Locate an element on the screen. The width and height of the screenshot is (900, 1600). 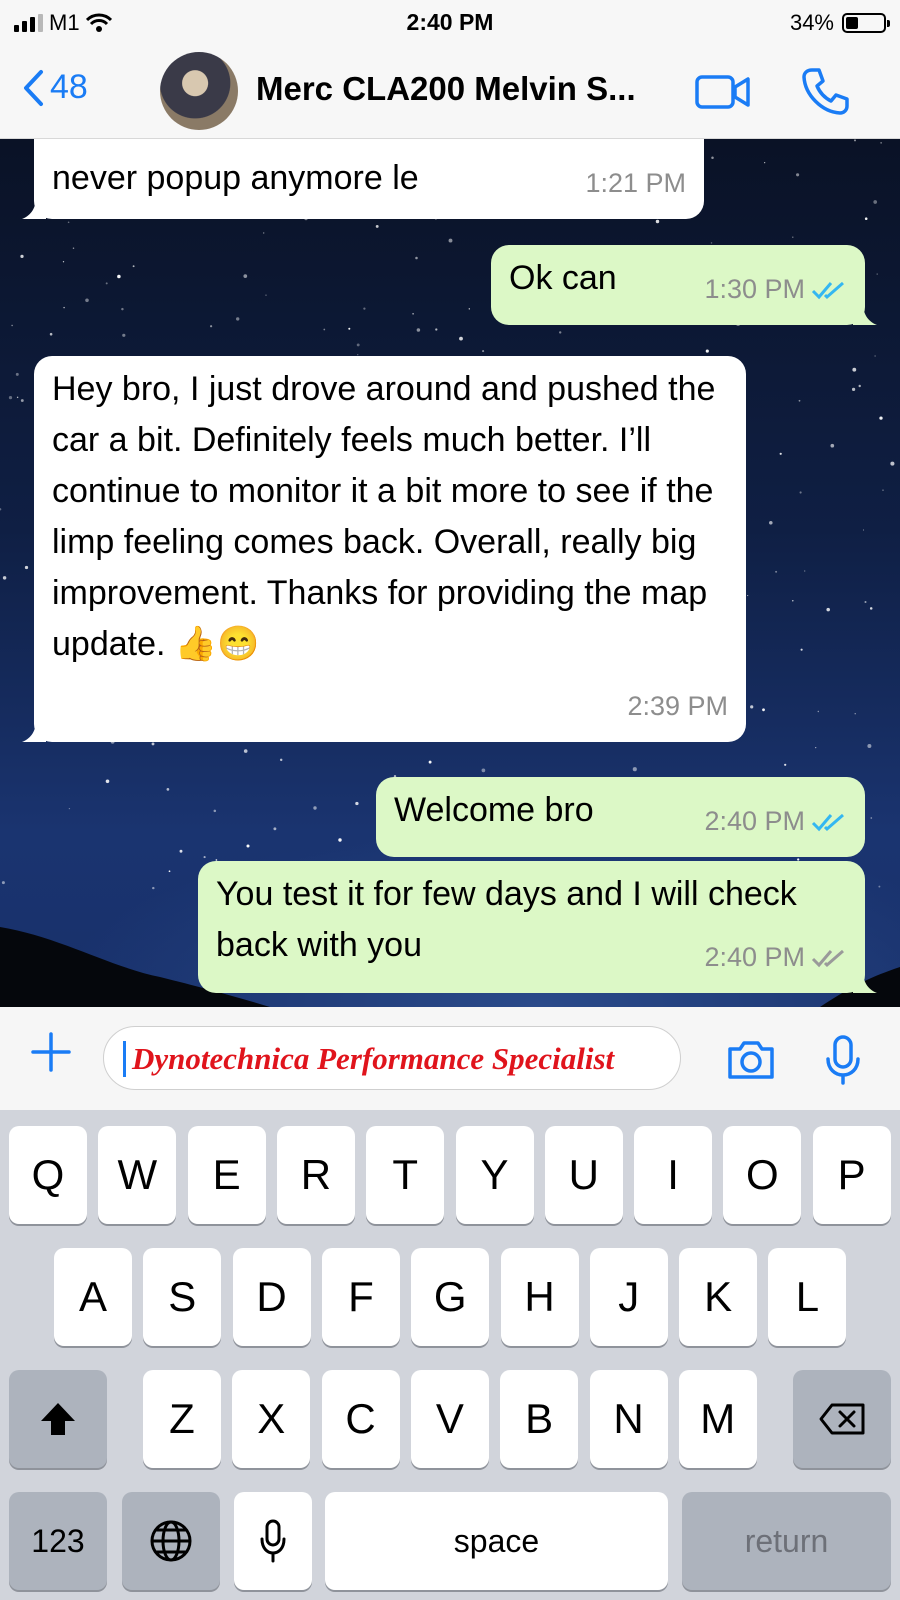
key-o: O is located at coordinates (762, 1175).